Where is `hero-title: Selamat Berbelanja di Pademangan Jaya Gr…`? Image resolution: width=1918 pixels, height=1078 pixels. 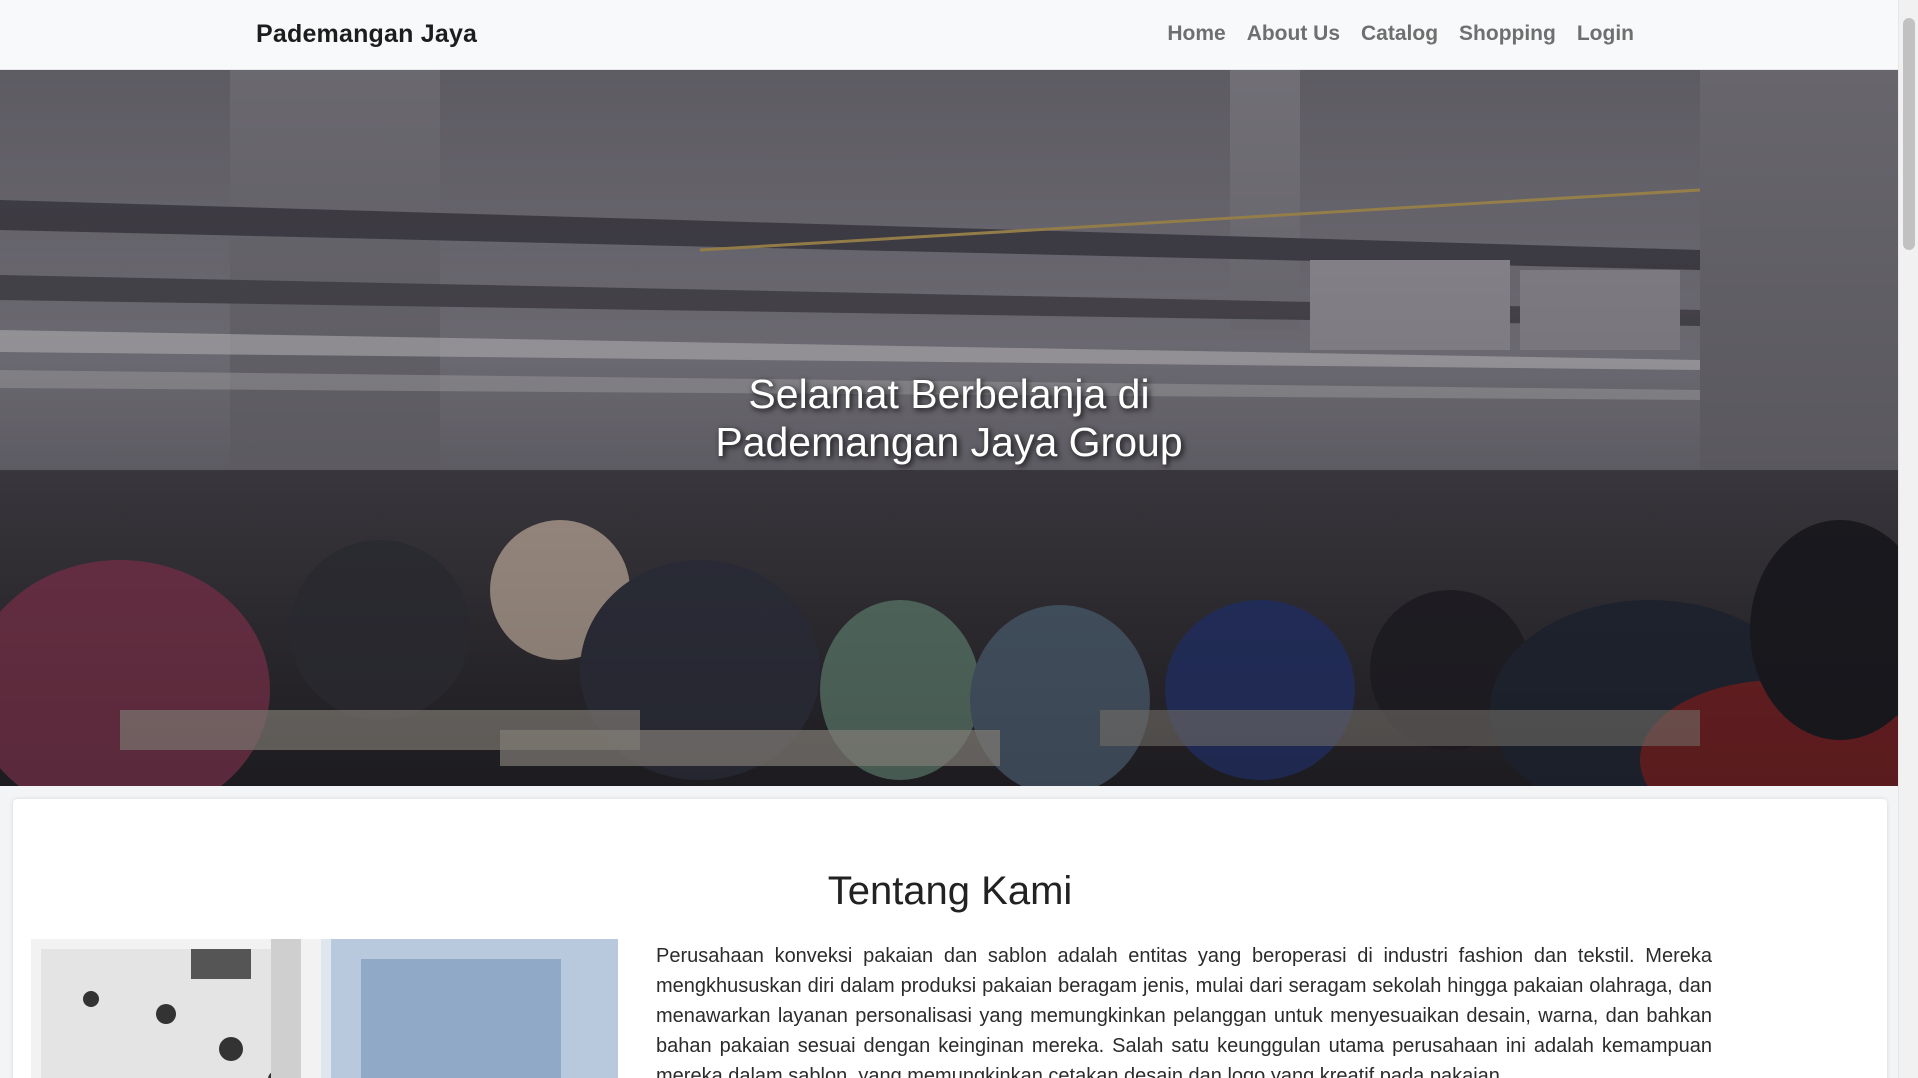
hero-title: Selamat Berbelanja di Pademangan Jaya Gr… is located at coordinates (949, 418).